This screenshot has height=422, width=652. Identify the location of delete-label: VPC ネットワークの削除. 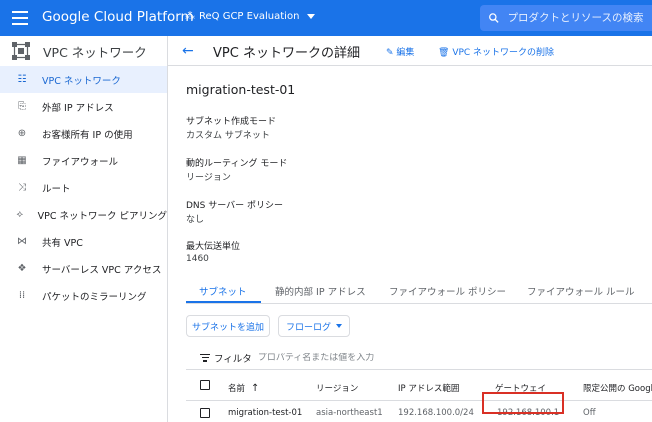
(503, 53).